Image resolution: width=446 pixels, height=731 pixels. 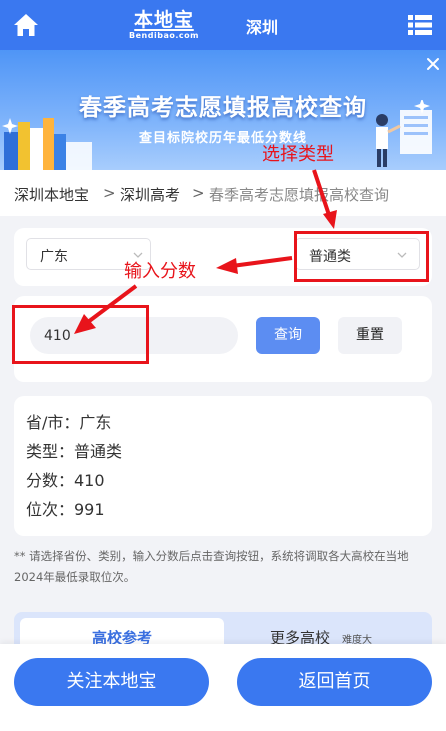 I want to click on breadcrumb: 深圳本地宝 > 深圳高考 > 春季高考志愿填报高校查询, so click(x=223, y=193).